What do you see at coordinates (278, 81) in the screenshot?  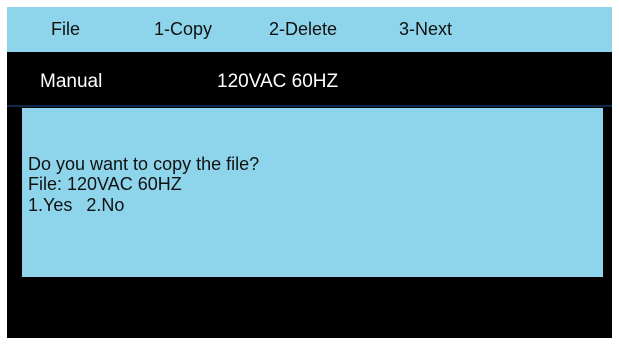 I see `profile-label: 120VAC 60HZ` at bounding box center [278, 81].